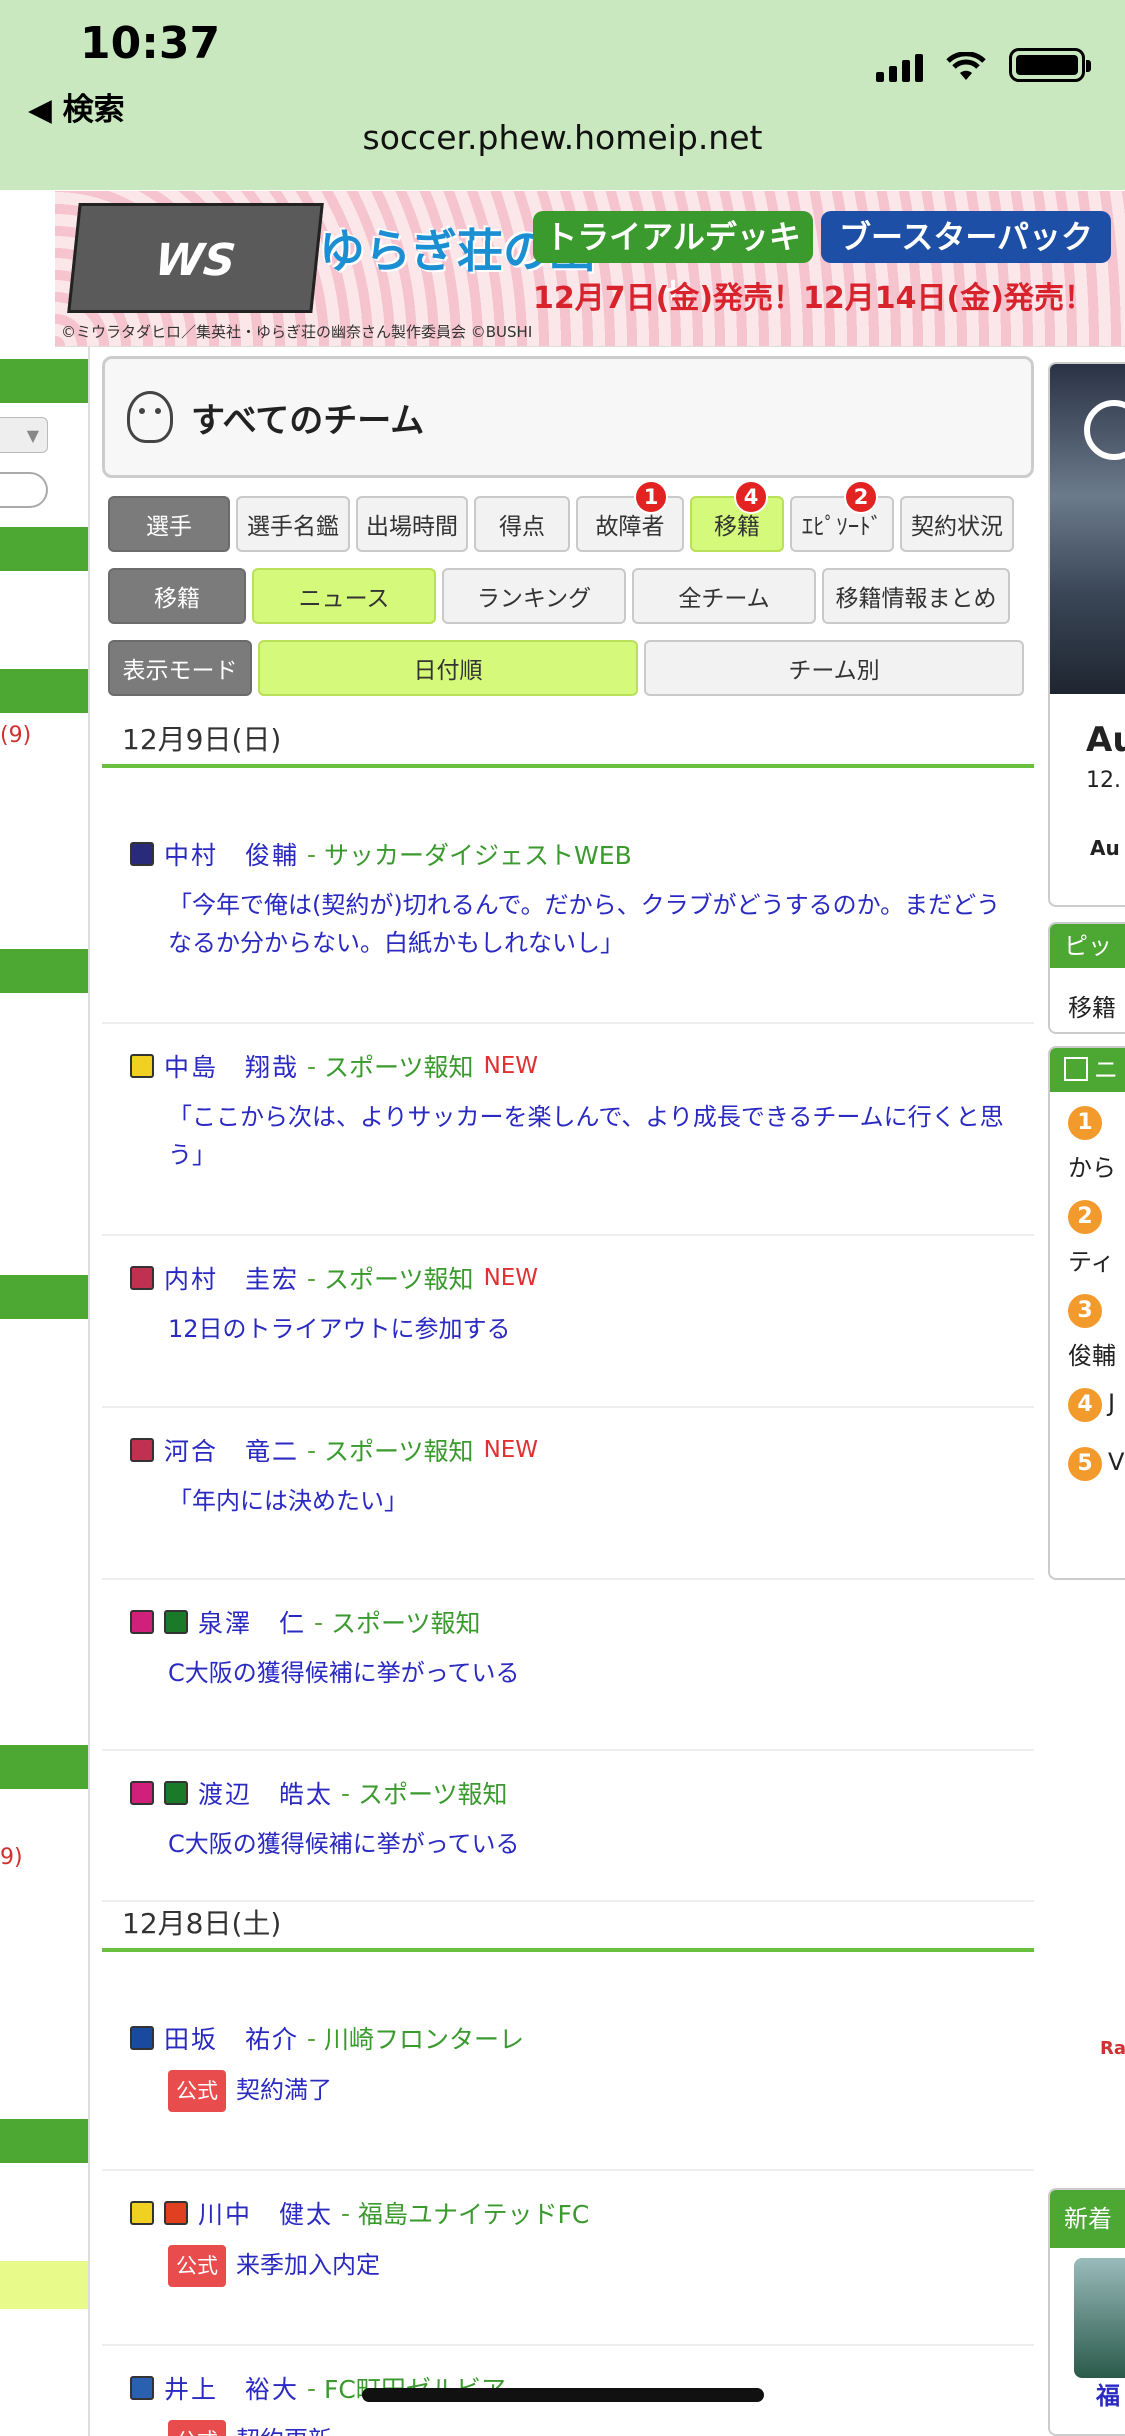  What do you see at coordinates (231, 2388) in the screenshot?
I see `player-name-link: 井上 裕大` at bounding box center [231, 2388].